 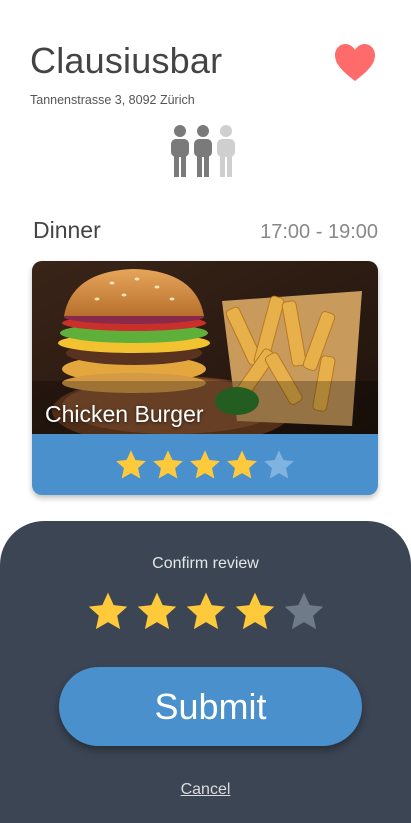 What do you see at coordinates (67, 230) in the screenshot?
I see `meal-type: Dinner` at bounding box center [67, 230].